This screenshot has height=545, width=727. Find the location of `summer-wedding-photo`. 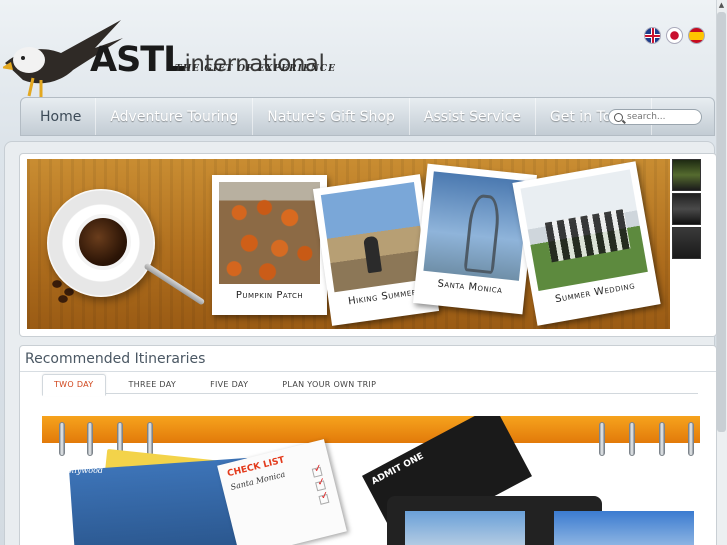

summer-wedding-photo is located at coordinates (584, 230).